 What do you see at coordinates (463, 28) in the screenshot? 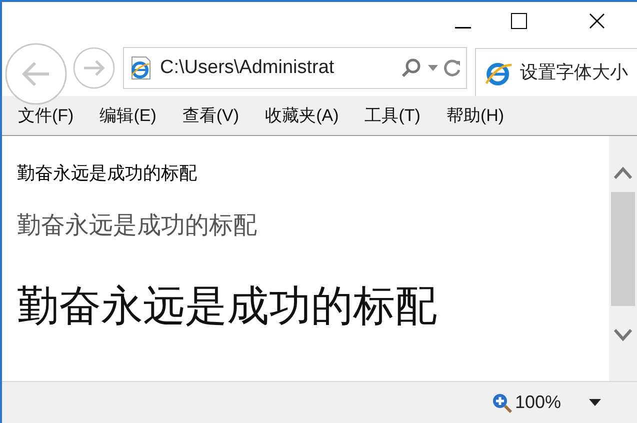
I see `minimize-icon` at bounding box center [463, 28].